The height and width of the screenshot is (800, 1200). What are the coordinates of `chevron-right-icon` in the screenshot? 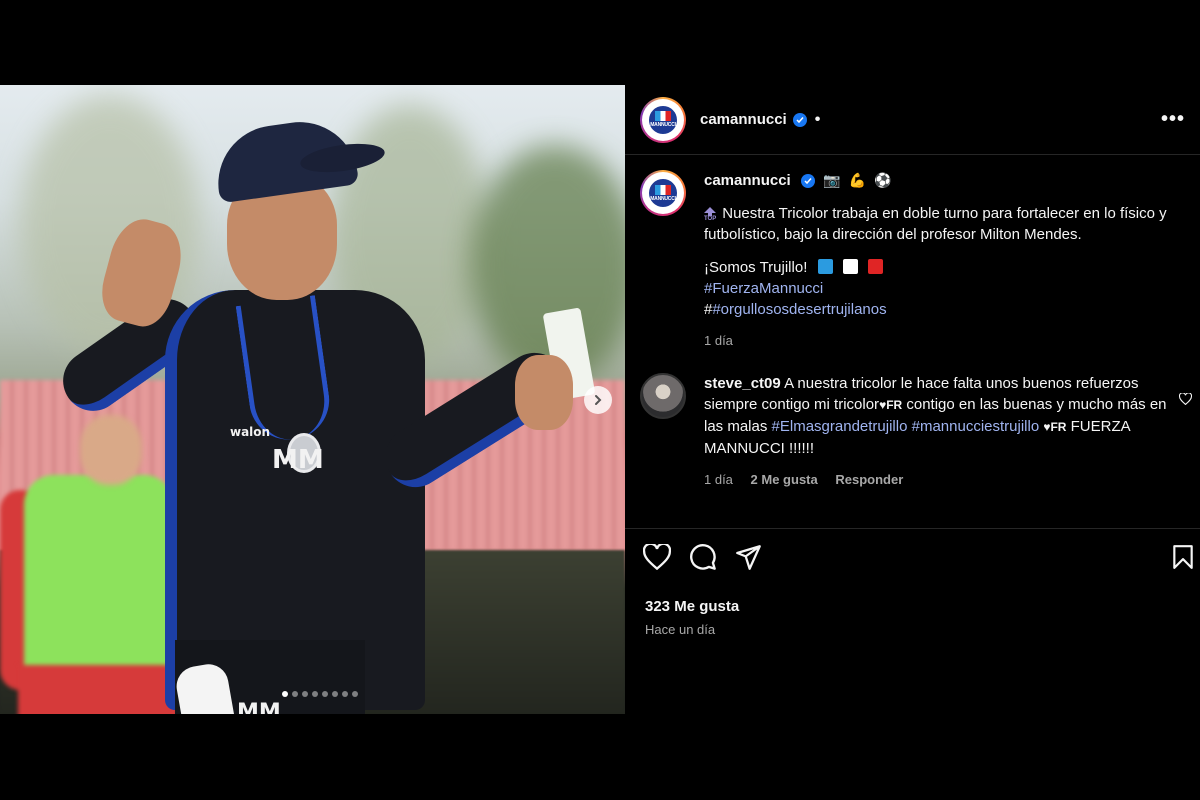 It's located at (598, 400).